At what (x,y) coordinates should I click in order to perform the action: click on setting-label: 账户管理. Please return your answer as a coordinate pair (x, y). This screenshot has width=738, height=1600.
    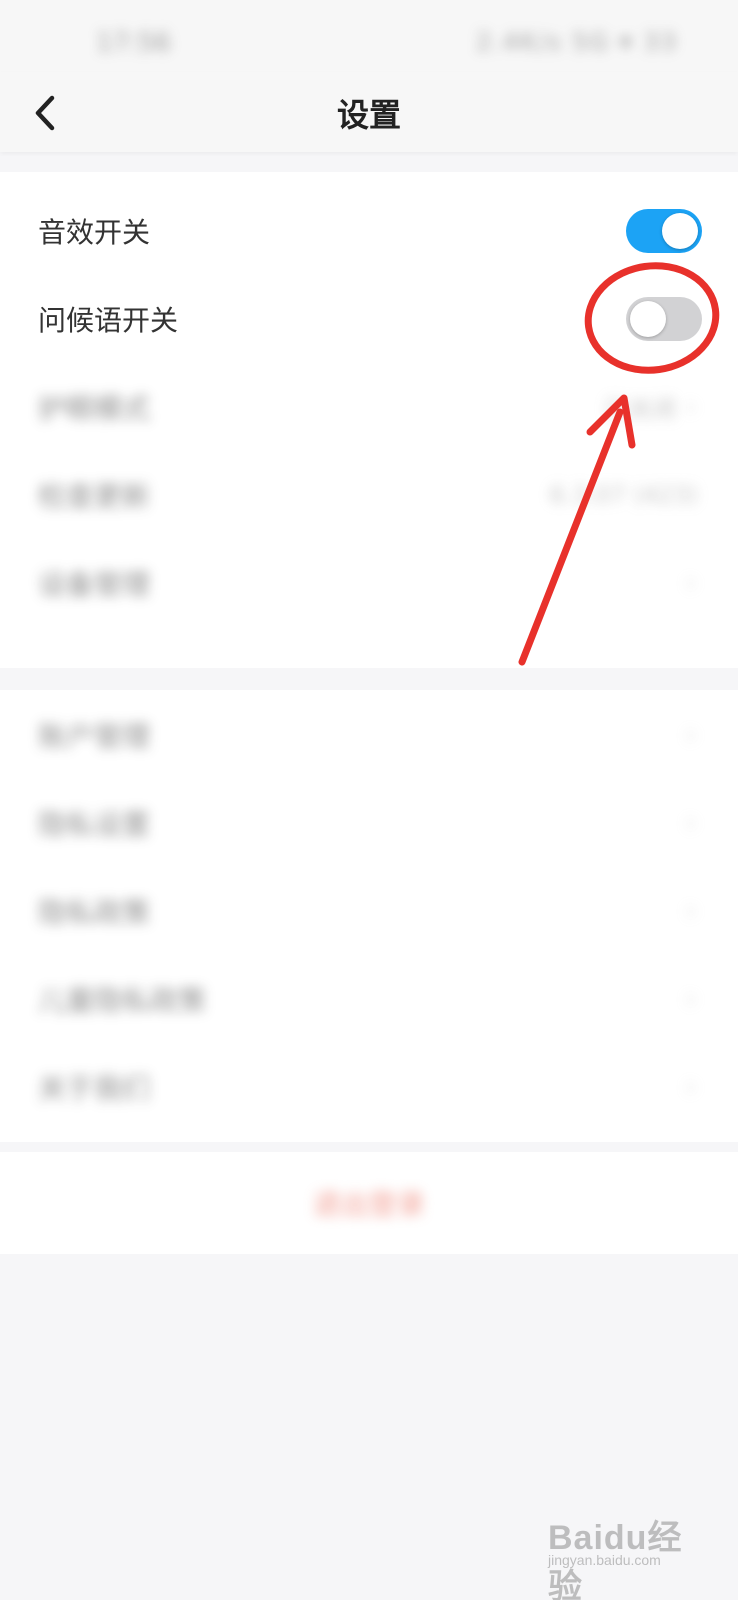
    Looking at the image, I should click on (94, 736).